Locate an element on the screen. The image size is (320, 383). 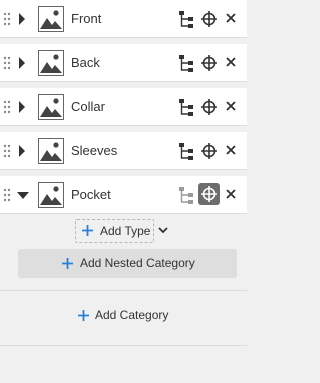
caret-down-icon is located at coordinates (23, 195).